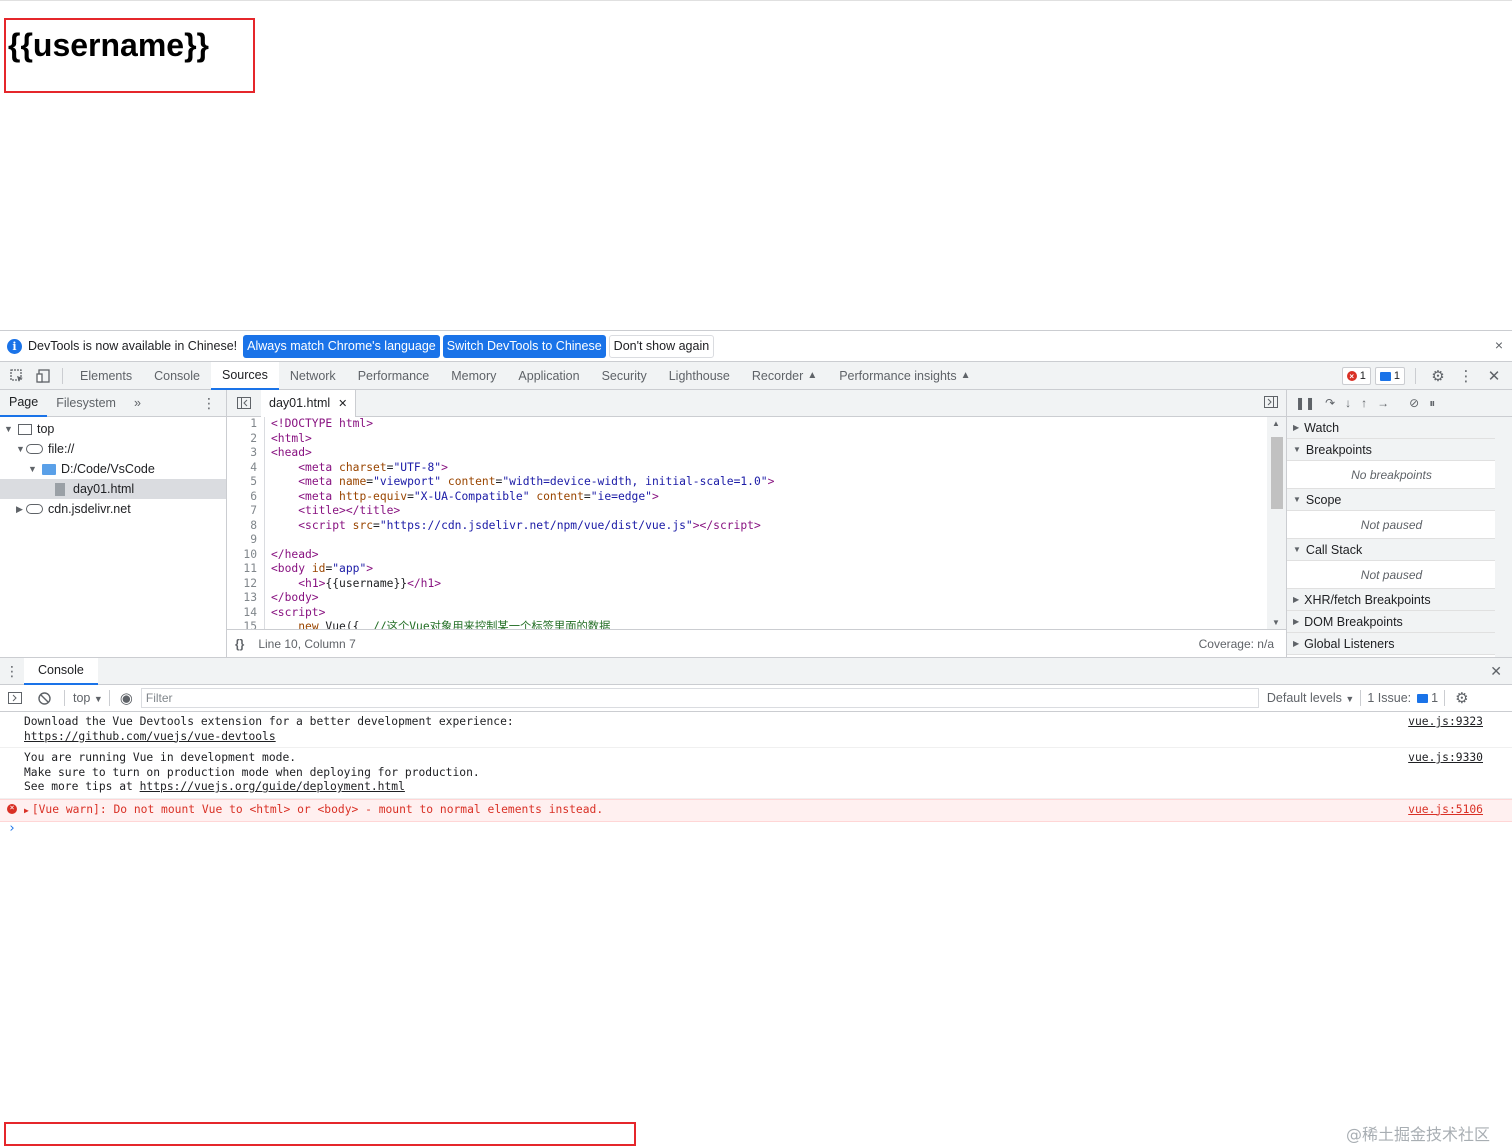 The height and width of the screenshot is (1146, 1512). I want to click on tab-sources: Sources, so click(244, 375).